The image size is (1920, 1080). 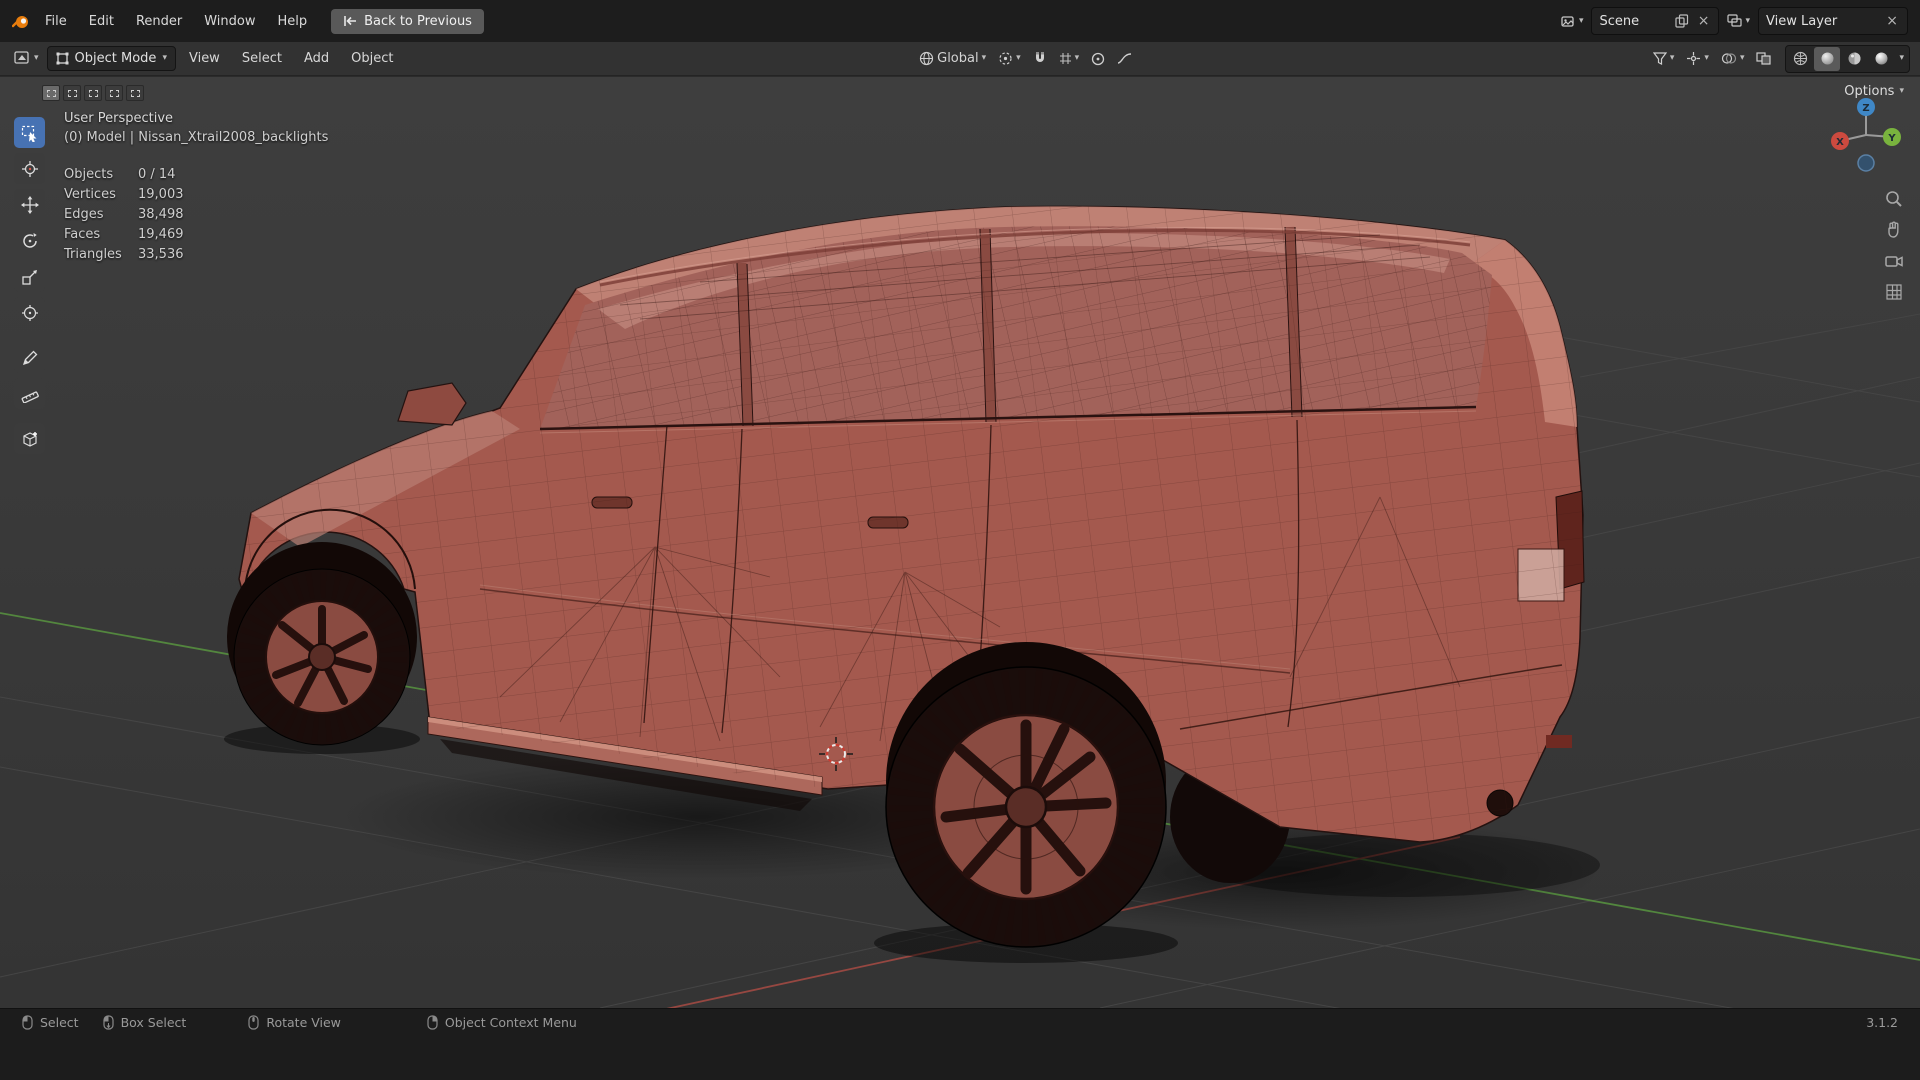 I want to click on scene-field: Scene ×, so click(x=1655, y=21).